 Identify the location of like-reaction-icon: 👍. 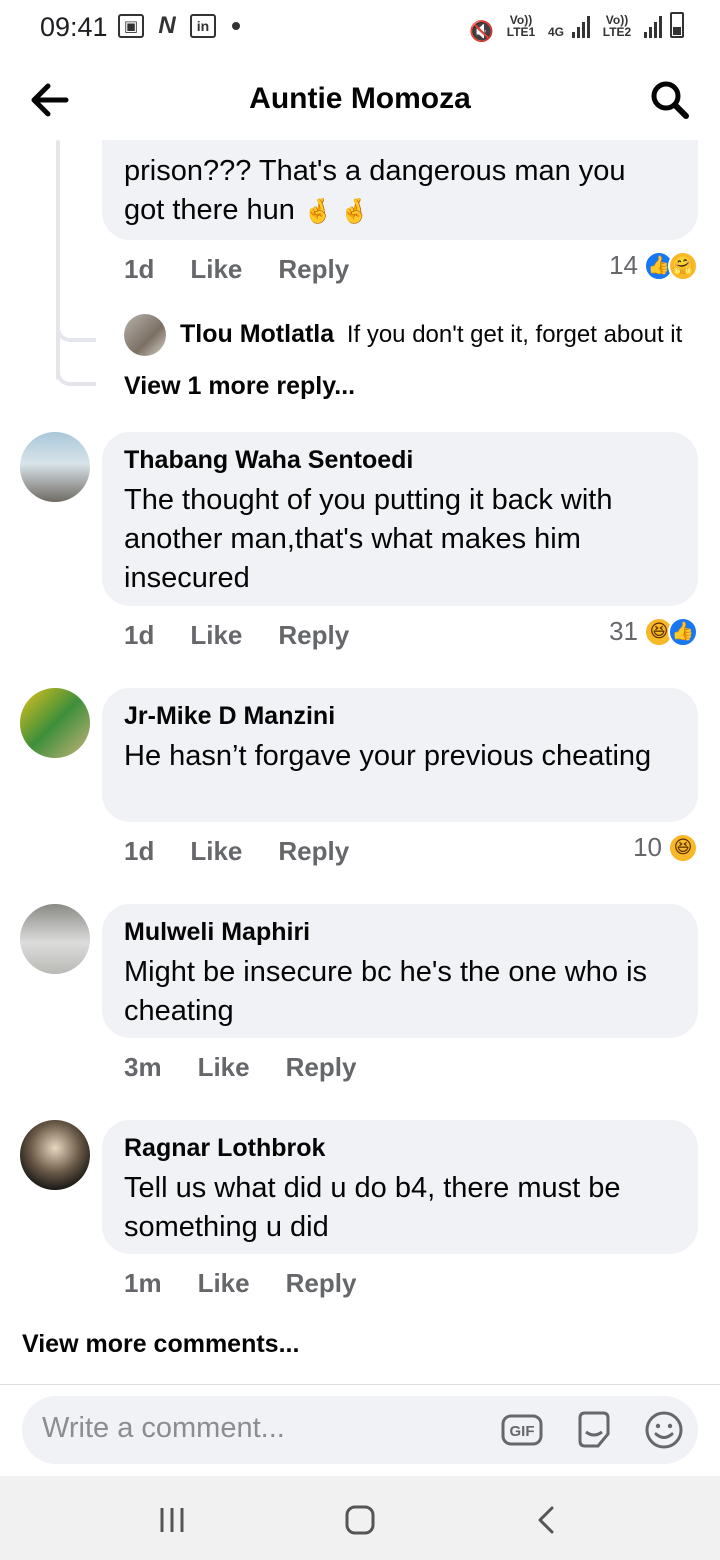
(683, 631).